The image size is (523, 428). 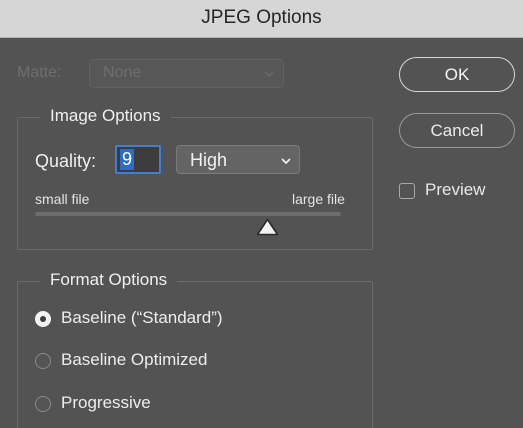 What do you see at coordinates (209, 160) in the screenshot?
I see `quality-preset-value: High` at bounding box center [209, 160].